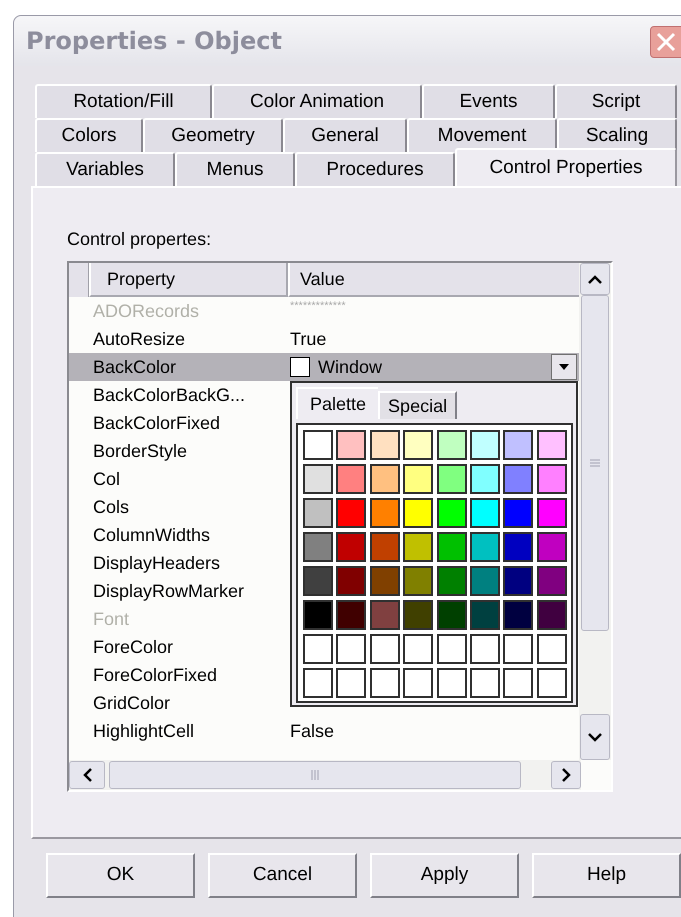  I want to click on horizontal-scrollbar, so click(325, 775).